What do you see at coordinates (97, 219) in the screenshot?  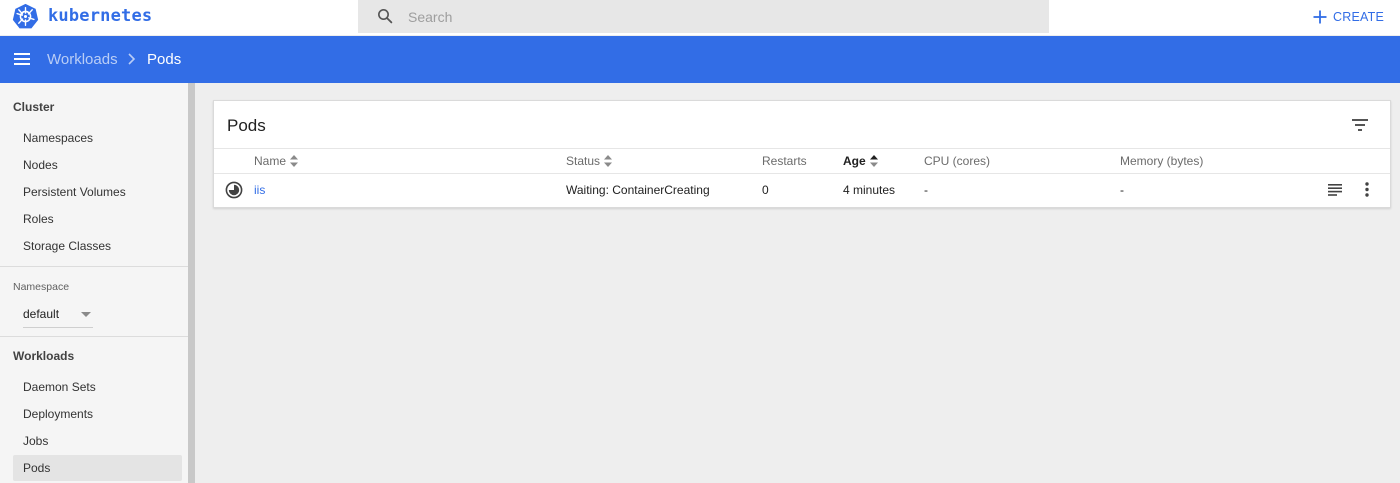 I see `sidebar-item-roles: Roles` at bounding box center [97, 219].